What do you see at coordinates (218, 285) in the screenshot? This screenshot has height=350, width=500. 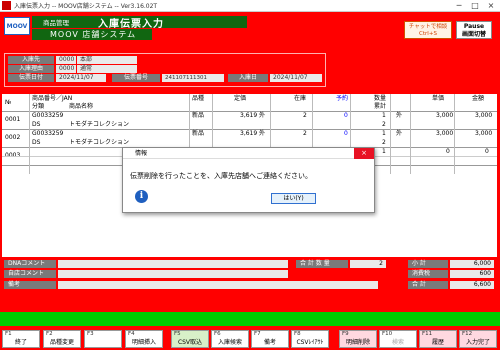 I see `note-field` at bounding box center [218, 285].